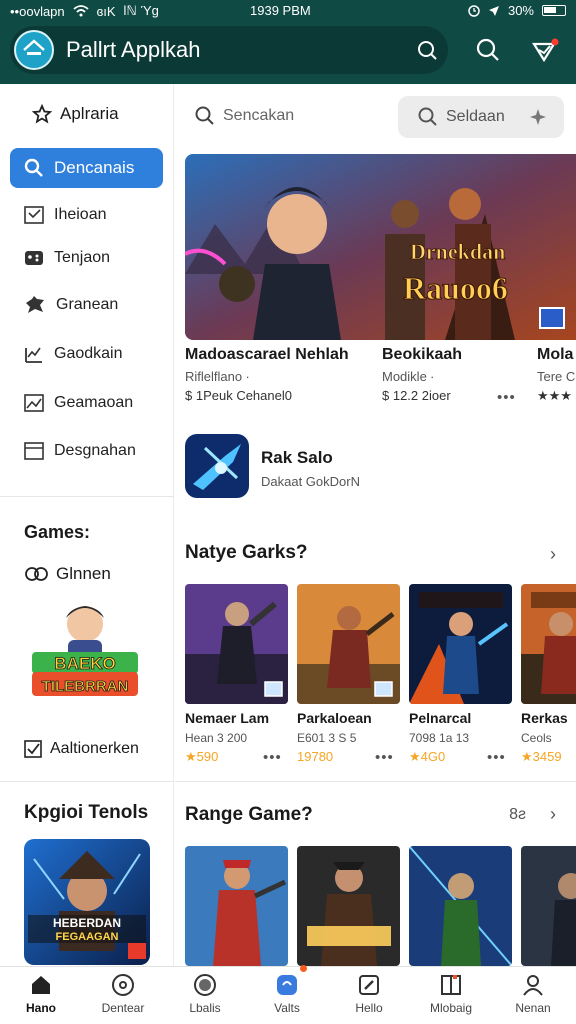  Describe the element at coordinates (288, 11) in the screenshot. I see `status-bar: ••oovlapn ɞıK lℕ Ύg 1939 PBM 30%` at that location.